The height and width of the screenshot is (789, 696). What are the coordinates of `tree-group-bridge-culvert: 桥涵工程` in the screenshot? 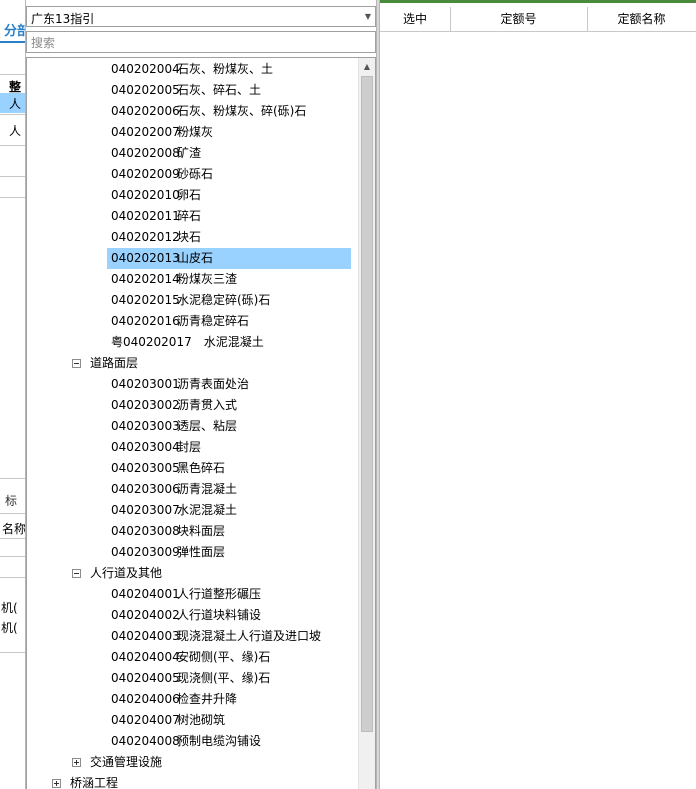 It's located at (85, 781).